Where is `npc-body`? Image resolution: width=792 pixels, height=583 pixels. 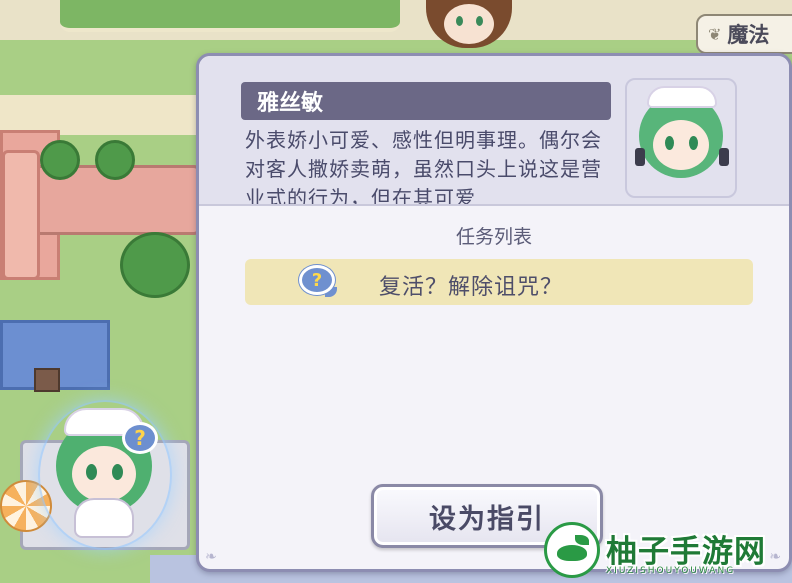 npc-body is located at coordinates (104, 518).